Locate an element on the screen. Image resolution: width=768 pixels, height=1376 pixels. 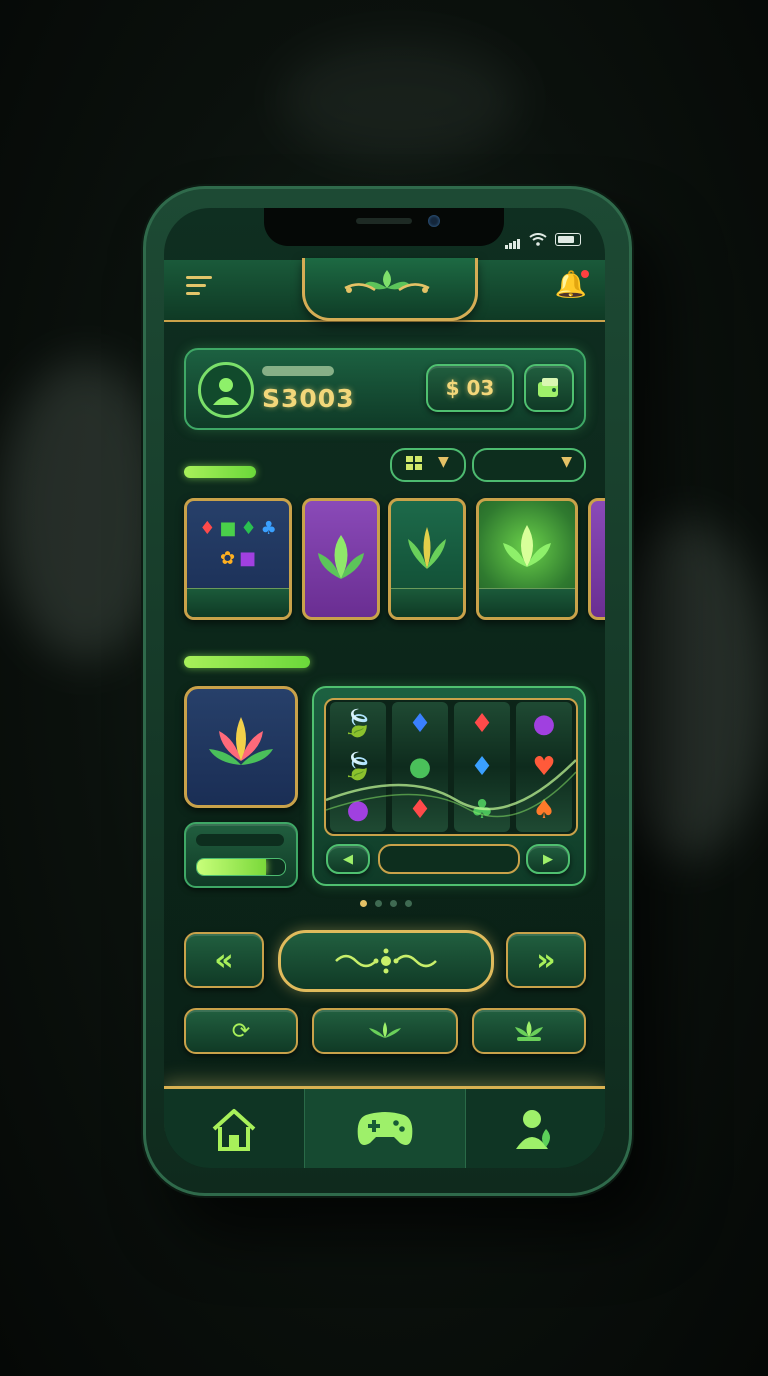
grid-view-toggle: ▼ is located at coordinates (428, 465).